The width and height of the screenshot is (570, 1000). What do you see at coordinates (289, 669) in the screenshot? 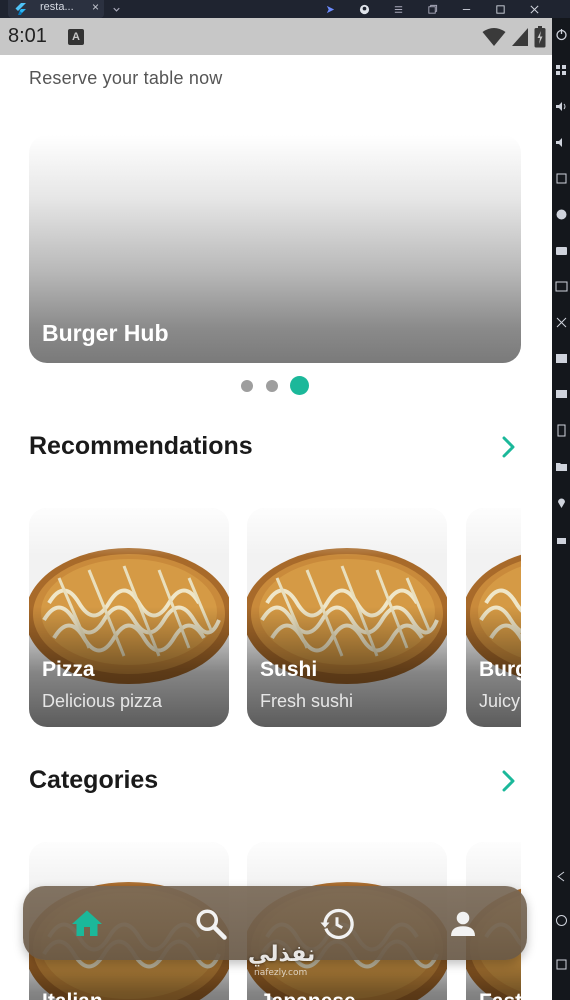
I see `card-title: Sushi` at bounding box center [289, 669].